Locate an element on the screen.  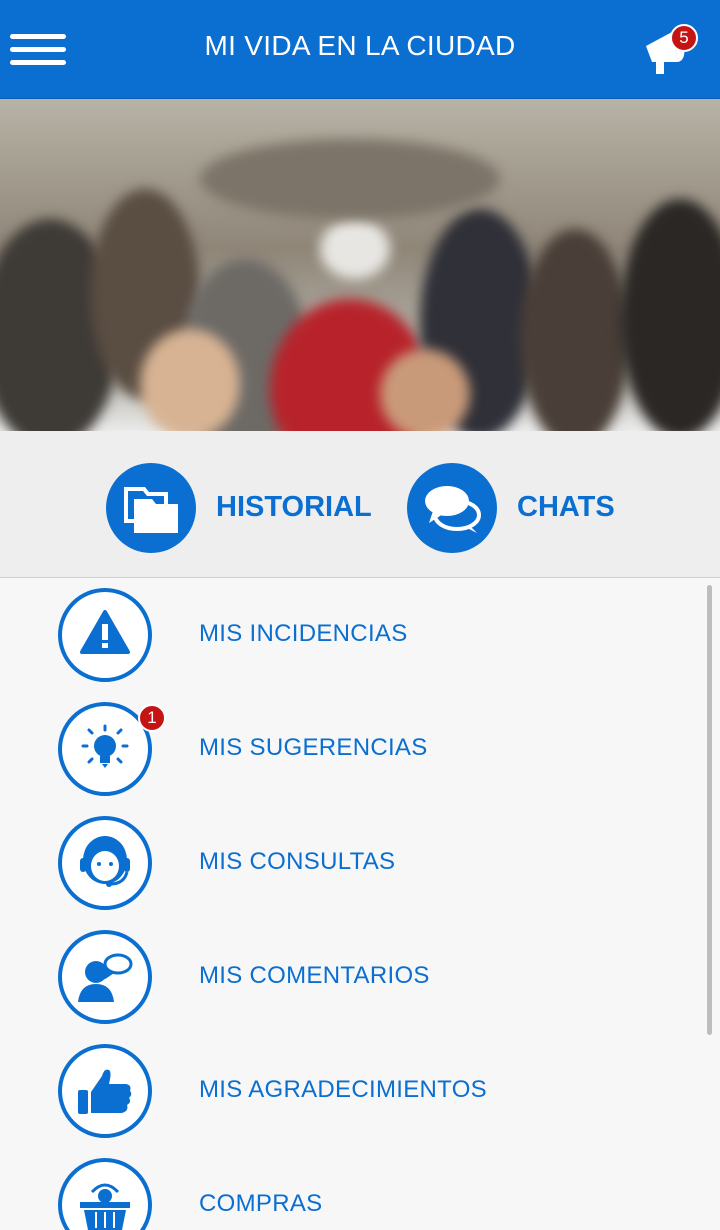
folder-icon is located at coordinates (151, 508).